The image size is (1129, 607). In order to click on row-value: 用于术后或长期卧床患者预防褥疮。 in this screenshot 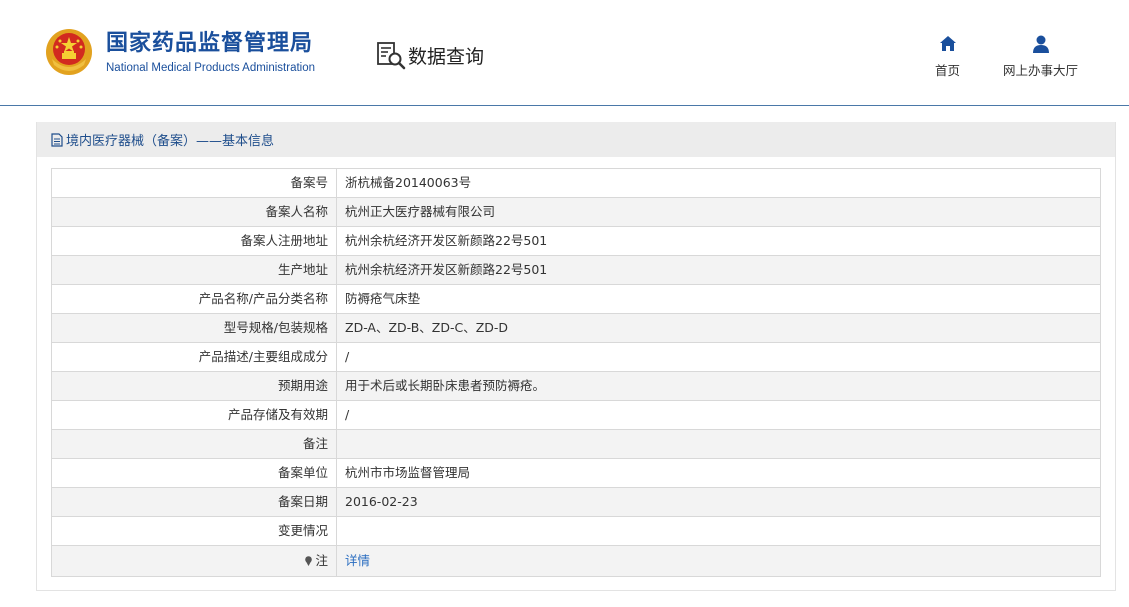, I will do `click(718, 386)`.